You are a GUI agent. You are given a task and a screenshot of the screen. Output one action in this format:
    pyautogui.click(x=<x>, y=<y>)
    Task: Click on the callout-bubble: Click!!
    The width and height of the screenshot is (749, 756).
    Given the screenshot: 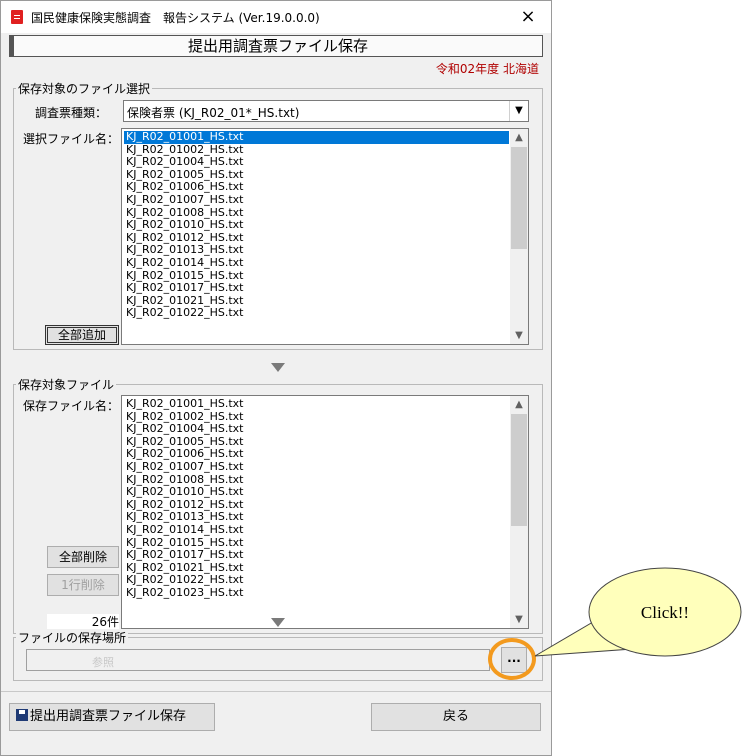 What is the action you would take?
    pyautogui.click(x=638, y=612)
    